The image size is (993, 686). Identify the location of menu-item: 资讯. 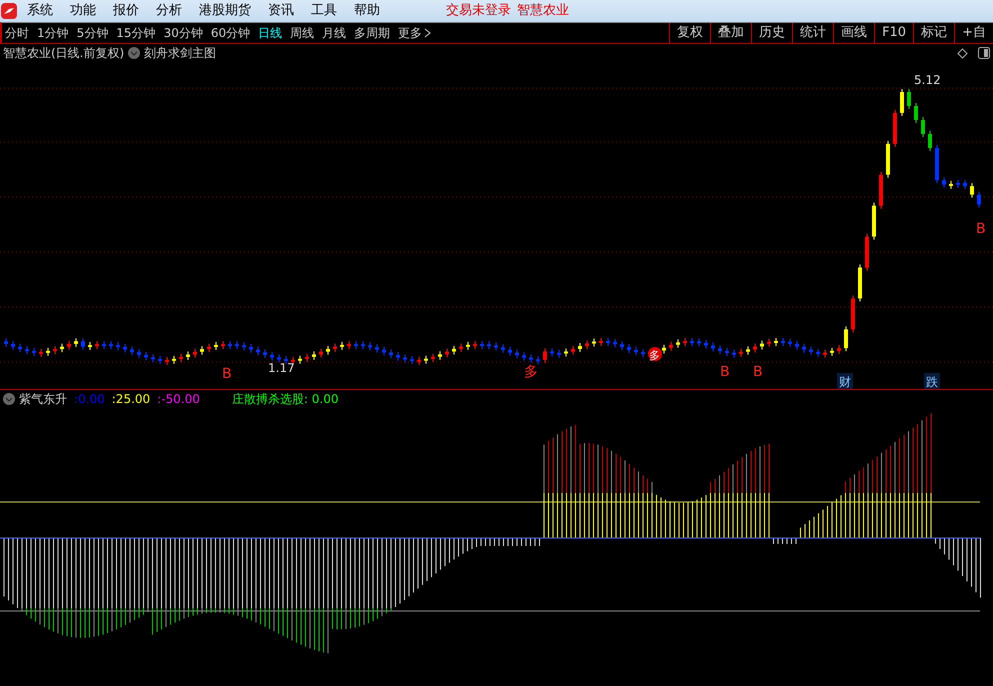
(281, 11).